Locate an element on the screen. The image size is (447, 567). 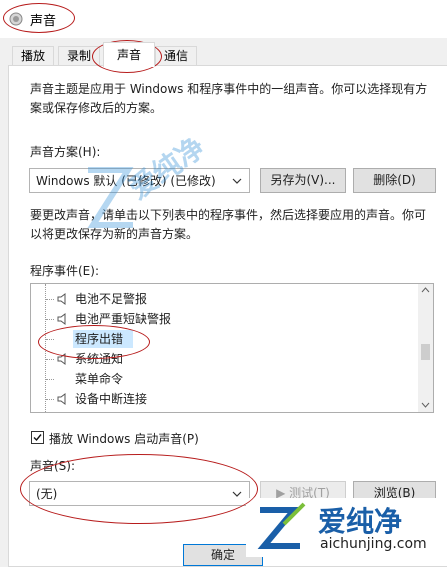
sound-value: (无) is located at coordinates (47, 494).